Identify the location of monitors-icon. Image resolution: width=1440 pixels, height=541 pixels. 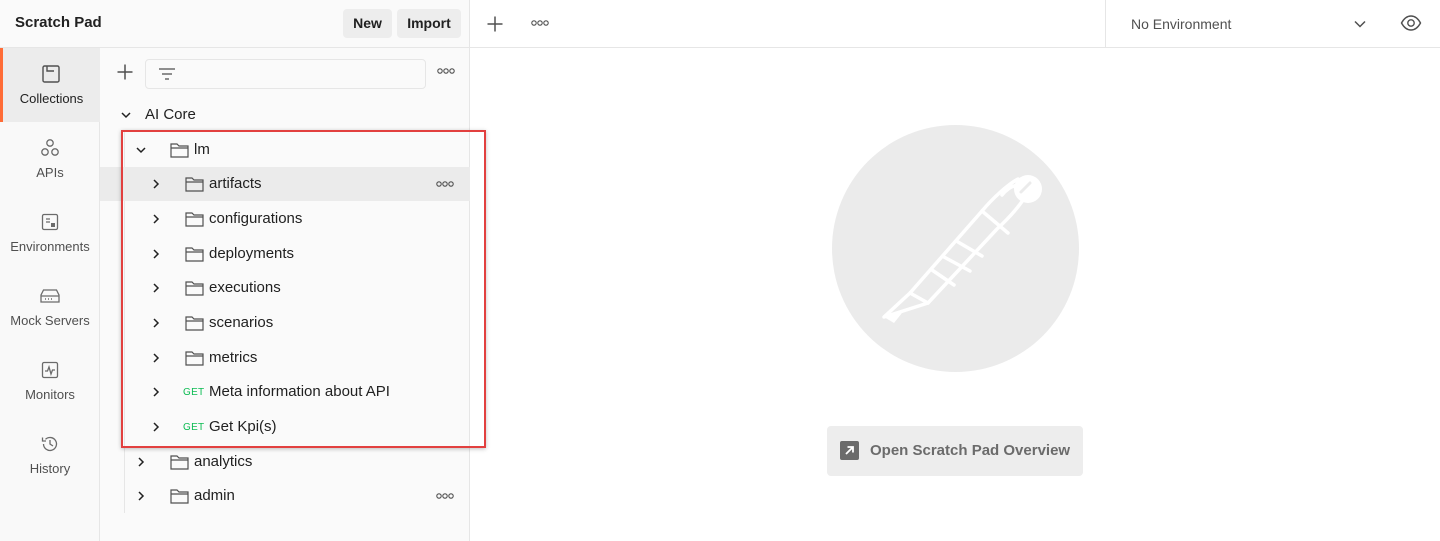
(50, 370).